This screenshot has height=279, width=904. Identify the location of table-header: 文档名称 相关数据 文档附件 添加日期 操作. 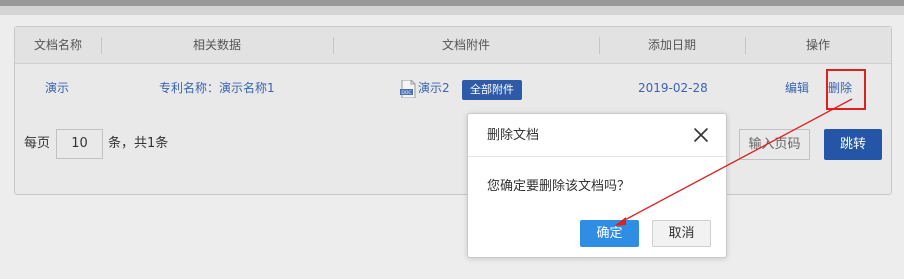
(453, 45).